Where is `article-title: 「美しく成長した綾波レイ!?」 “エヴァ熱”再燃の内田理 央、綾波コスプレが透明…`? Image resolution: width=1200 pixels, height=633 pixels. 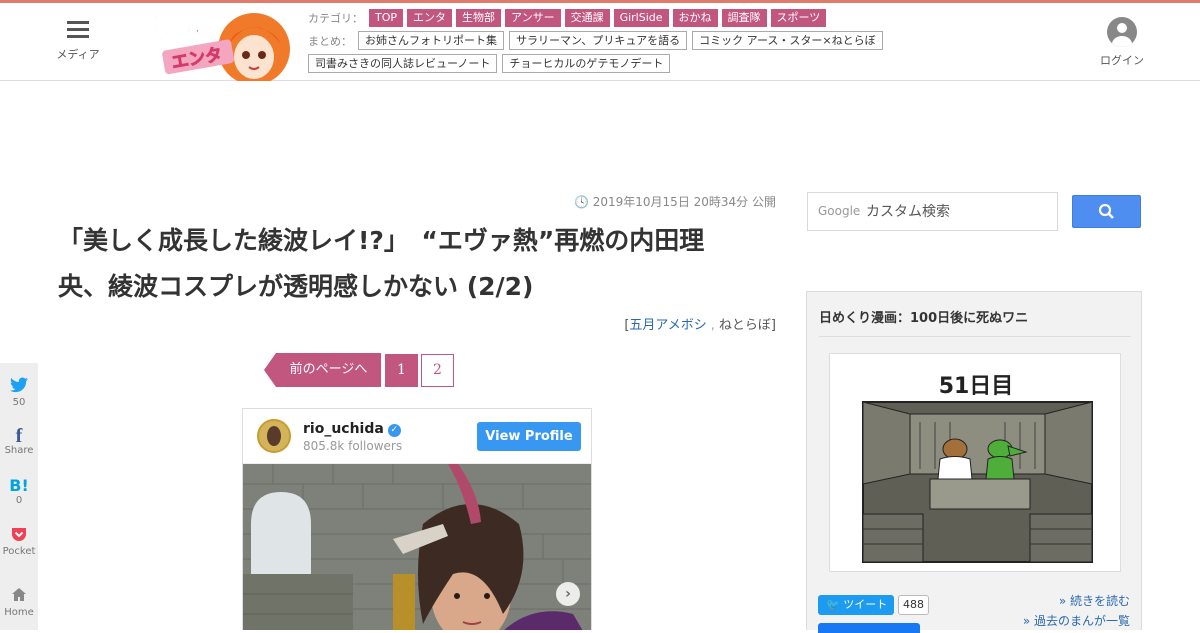
article-title: 「美しく成長した綾波レイ!?」 “エヴァ熱”再燃の内田理 央、綾波コスプレが透明… is located at coordinates (418, 264).